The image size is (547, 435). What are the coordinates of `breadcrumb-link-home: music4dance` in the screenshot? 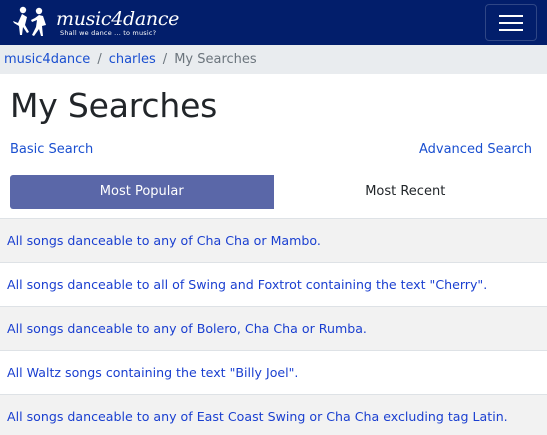 It's located at (47, 59).